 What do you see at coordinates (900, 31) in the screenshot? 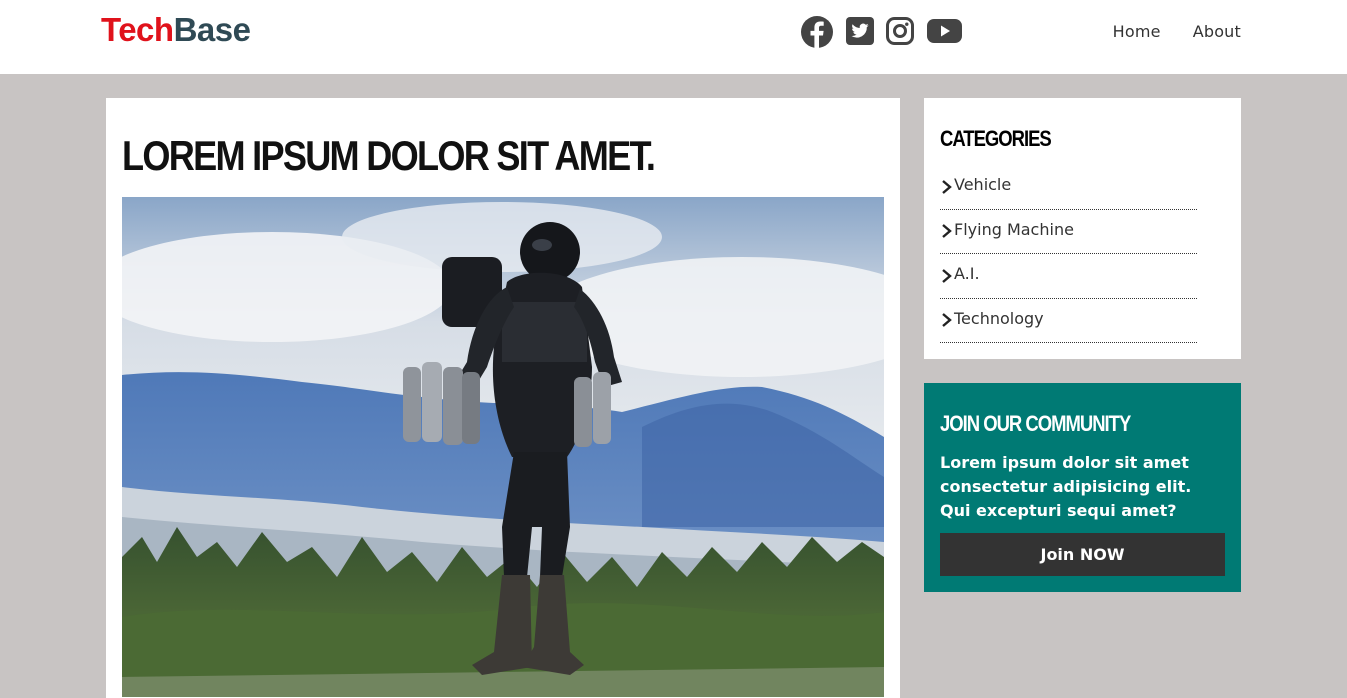
I see `instagram-icon` at bounding box center [900, 31].